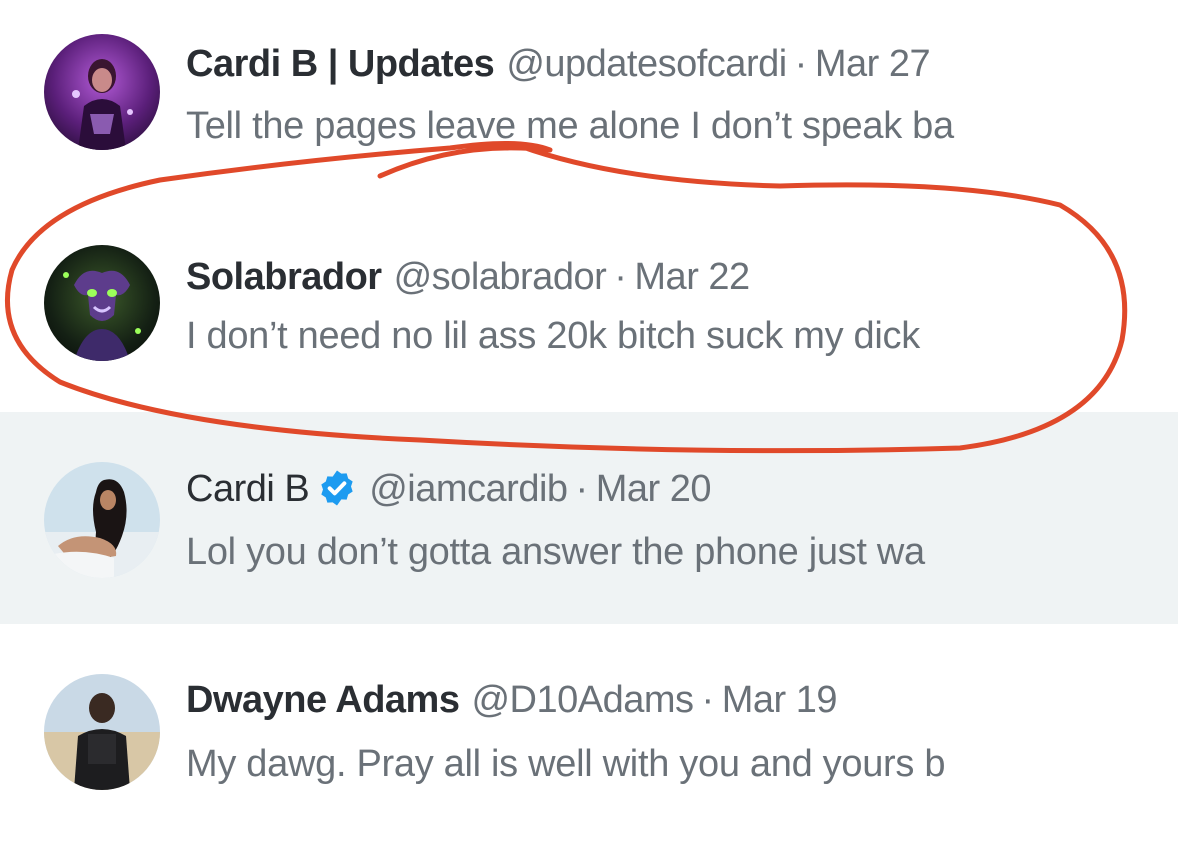 The height and width of the screenshot is (864, 1178). I want to click on display-name: Dwayne Adams, so click(323, 700).